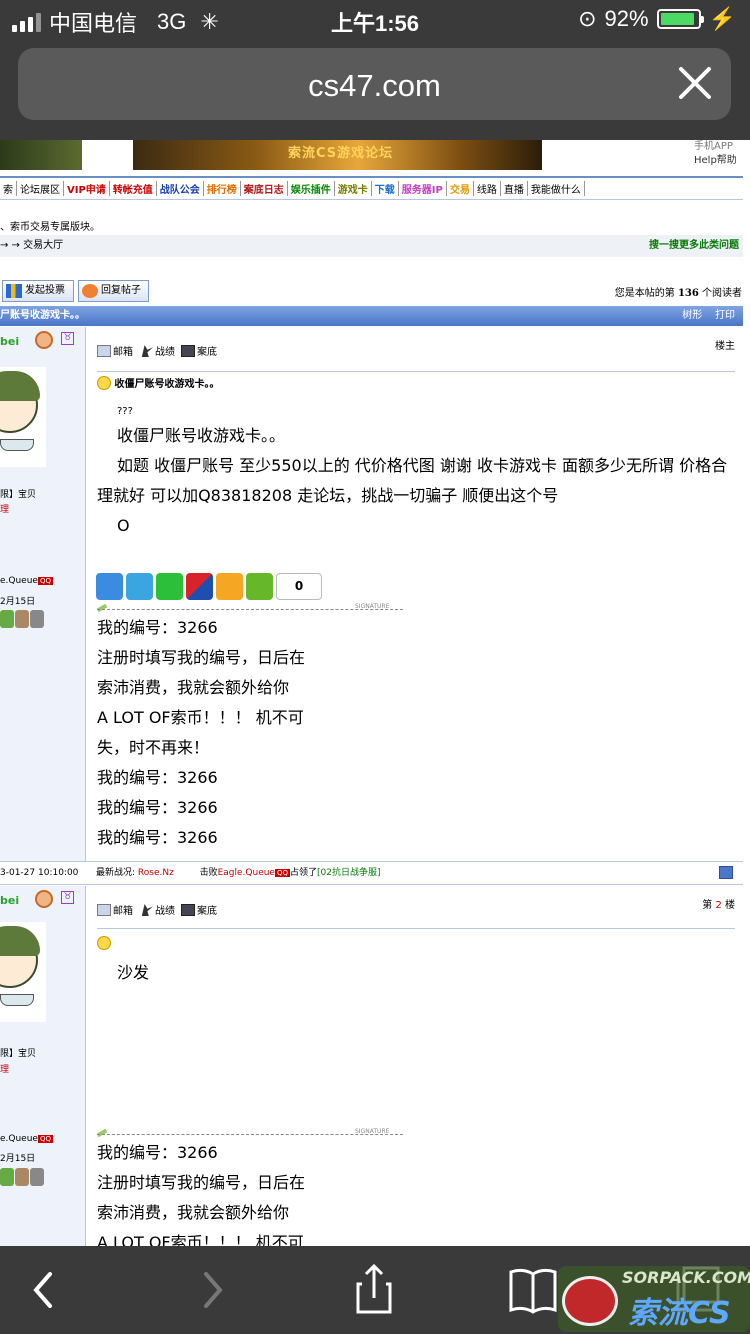 This screenshot has width=750, height=1334. Describe the element at coordinates (725, 346) in the screenshot. I see `floor-label: 楼主` at that location.